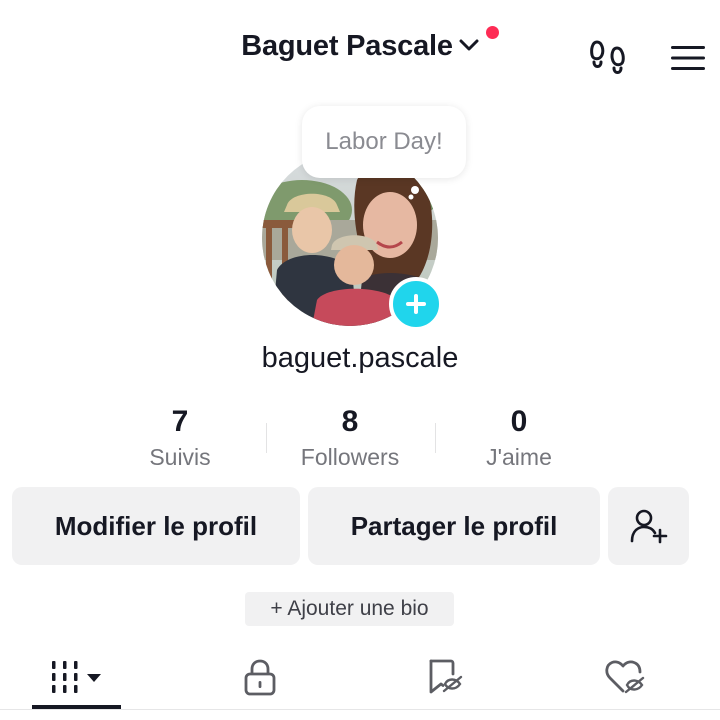 This screenshot has width=720, height=720. What do you see at coordinates (519, 421) in the screenshot?
I see `likes-count: 0` at bounding box center [519, 421].